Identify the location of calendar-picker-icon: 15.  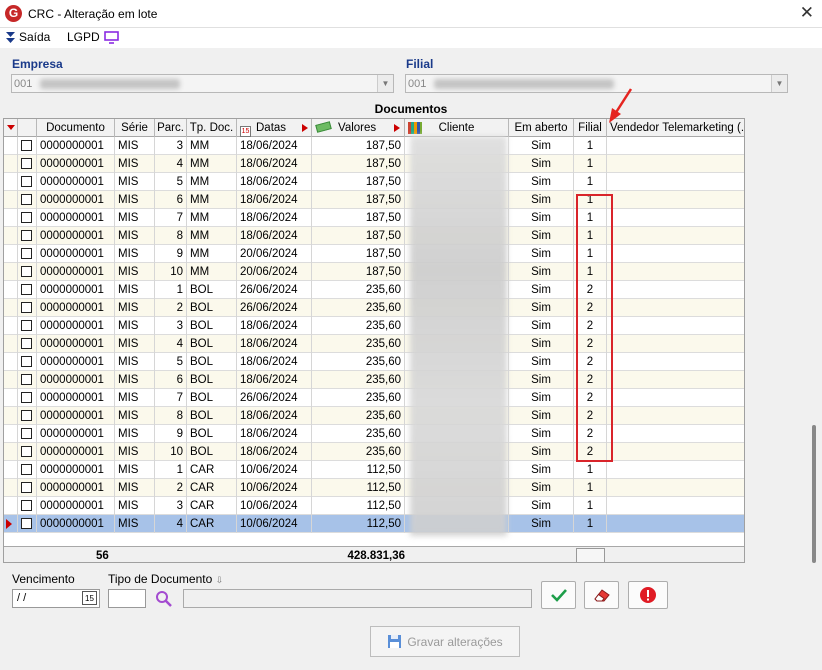
(89, 598).